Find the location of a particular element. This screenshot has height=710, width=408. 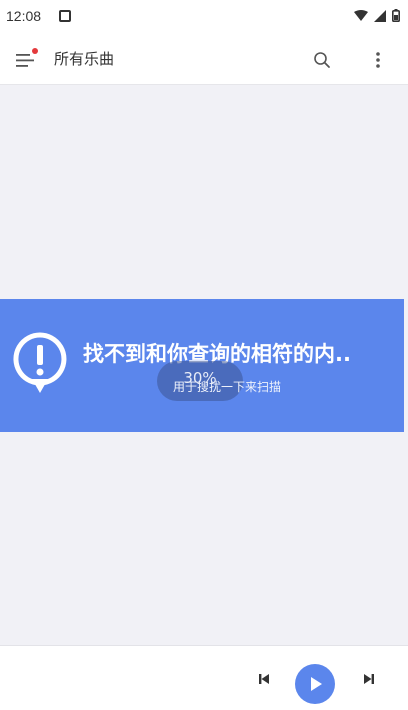

previous-icon is located at coordinates (264, 679).